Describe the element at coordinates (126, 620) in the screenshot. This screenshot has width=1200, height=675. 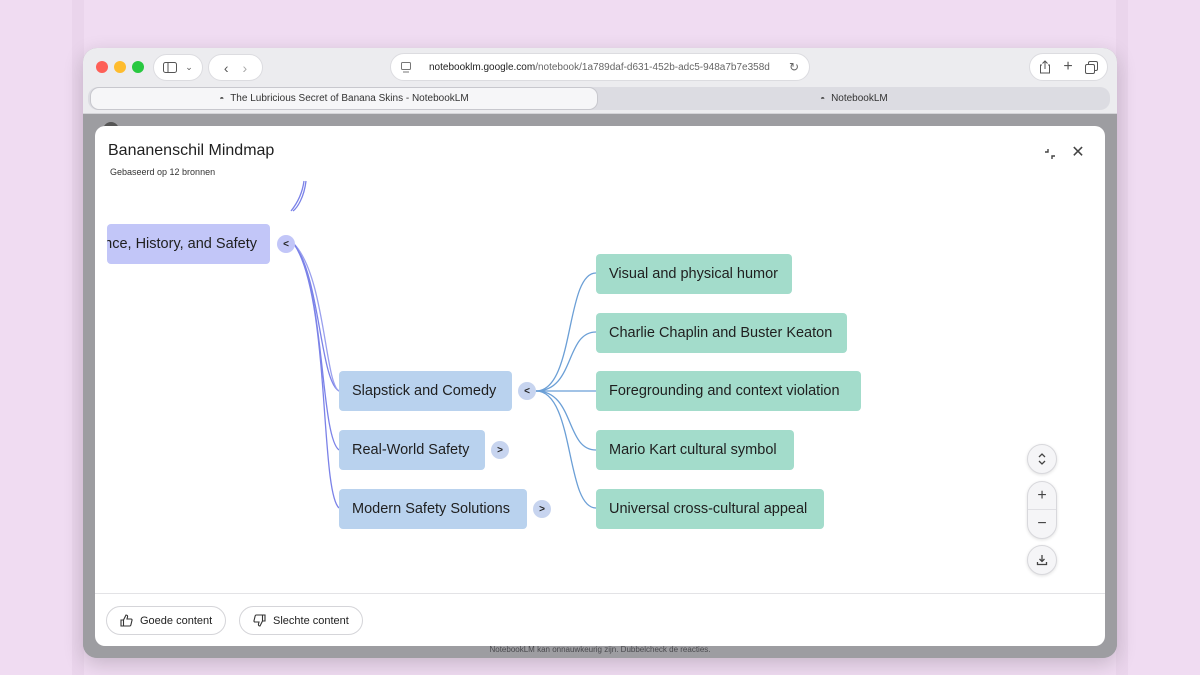
I see `thumbs-up-icon` at that location.